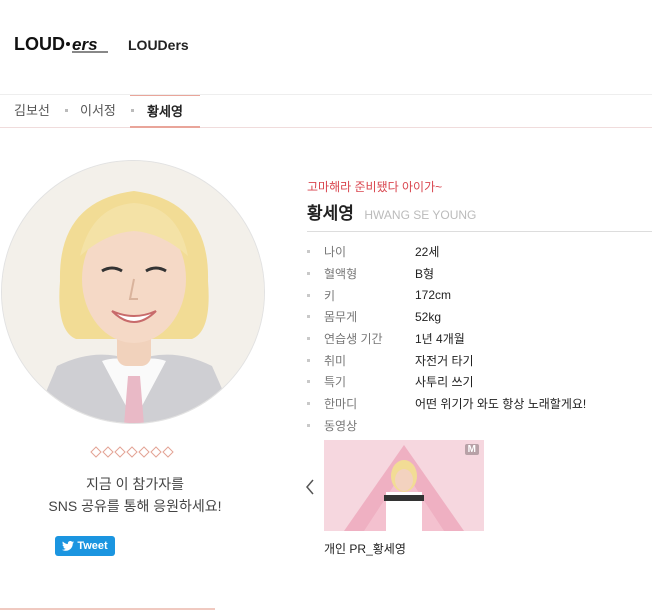 Image resolution: width=652 pixels, height=612 pixels. Describe the element at coordinates (433, 295) in the screenshot. I see `detail-value: 172cm` at that location.